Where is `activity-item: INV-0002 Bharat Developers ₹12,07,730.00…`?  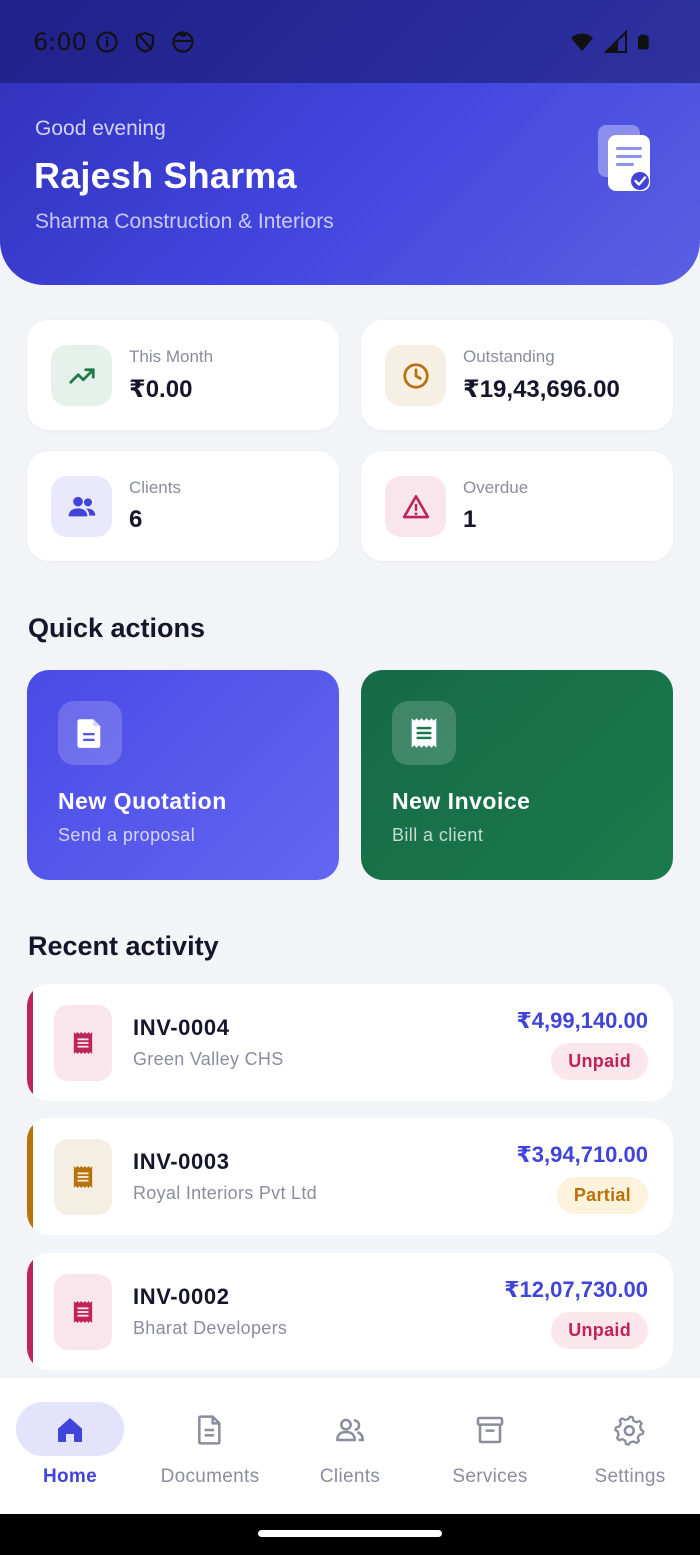 activity-item: INV-0002 Bharat Developers ₹12,07,730.00… is located at coordinates (350, 1311).